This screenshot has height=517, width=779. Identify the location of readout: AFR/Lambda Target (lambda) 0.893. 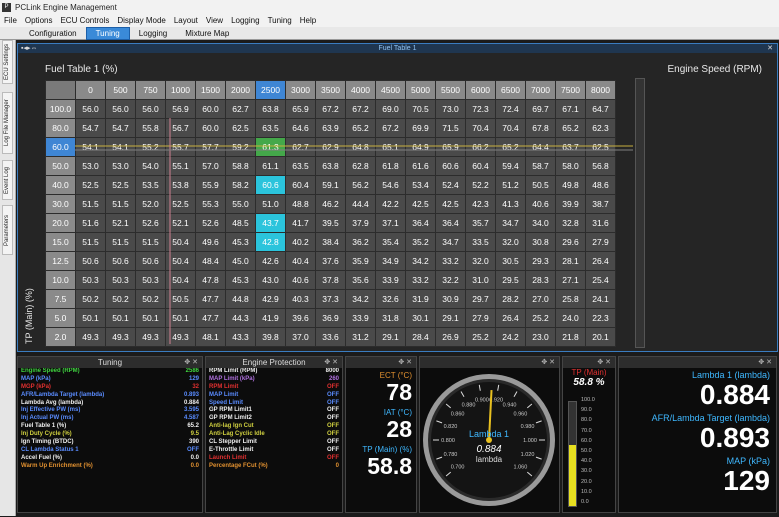
(697, 433).